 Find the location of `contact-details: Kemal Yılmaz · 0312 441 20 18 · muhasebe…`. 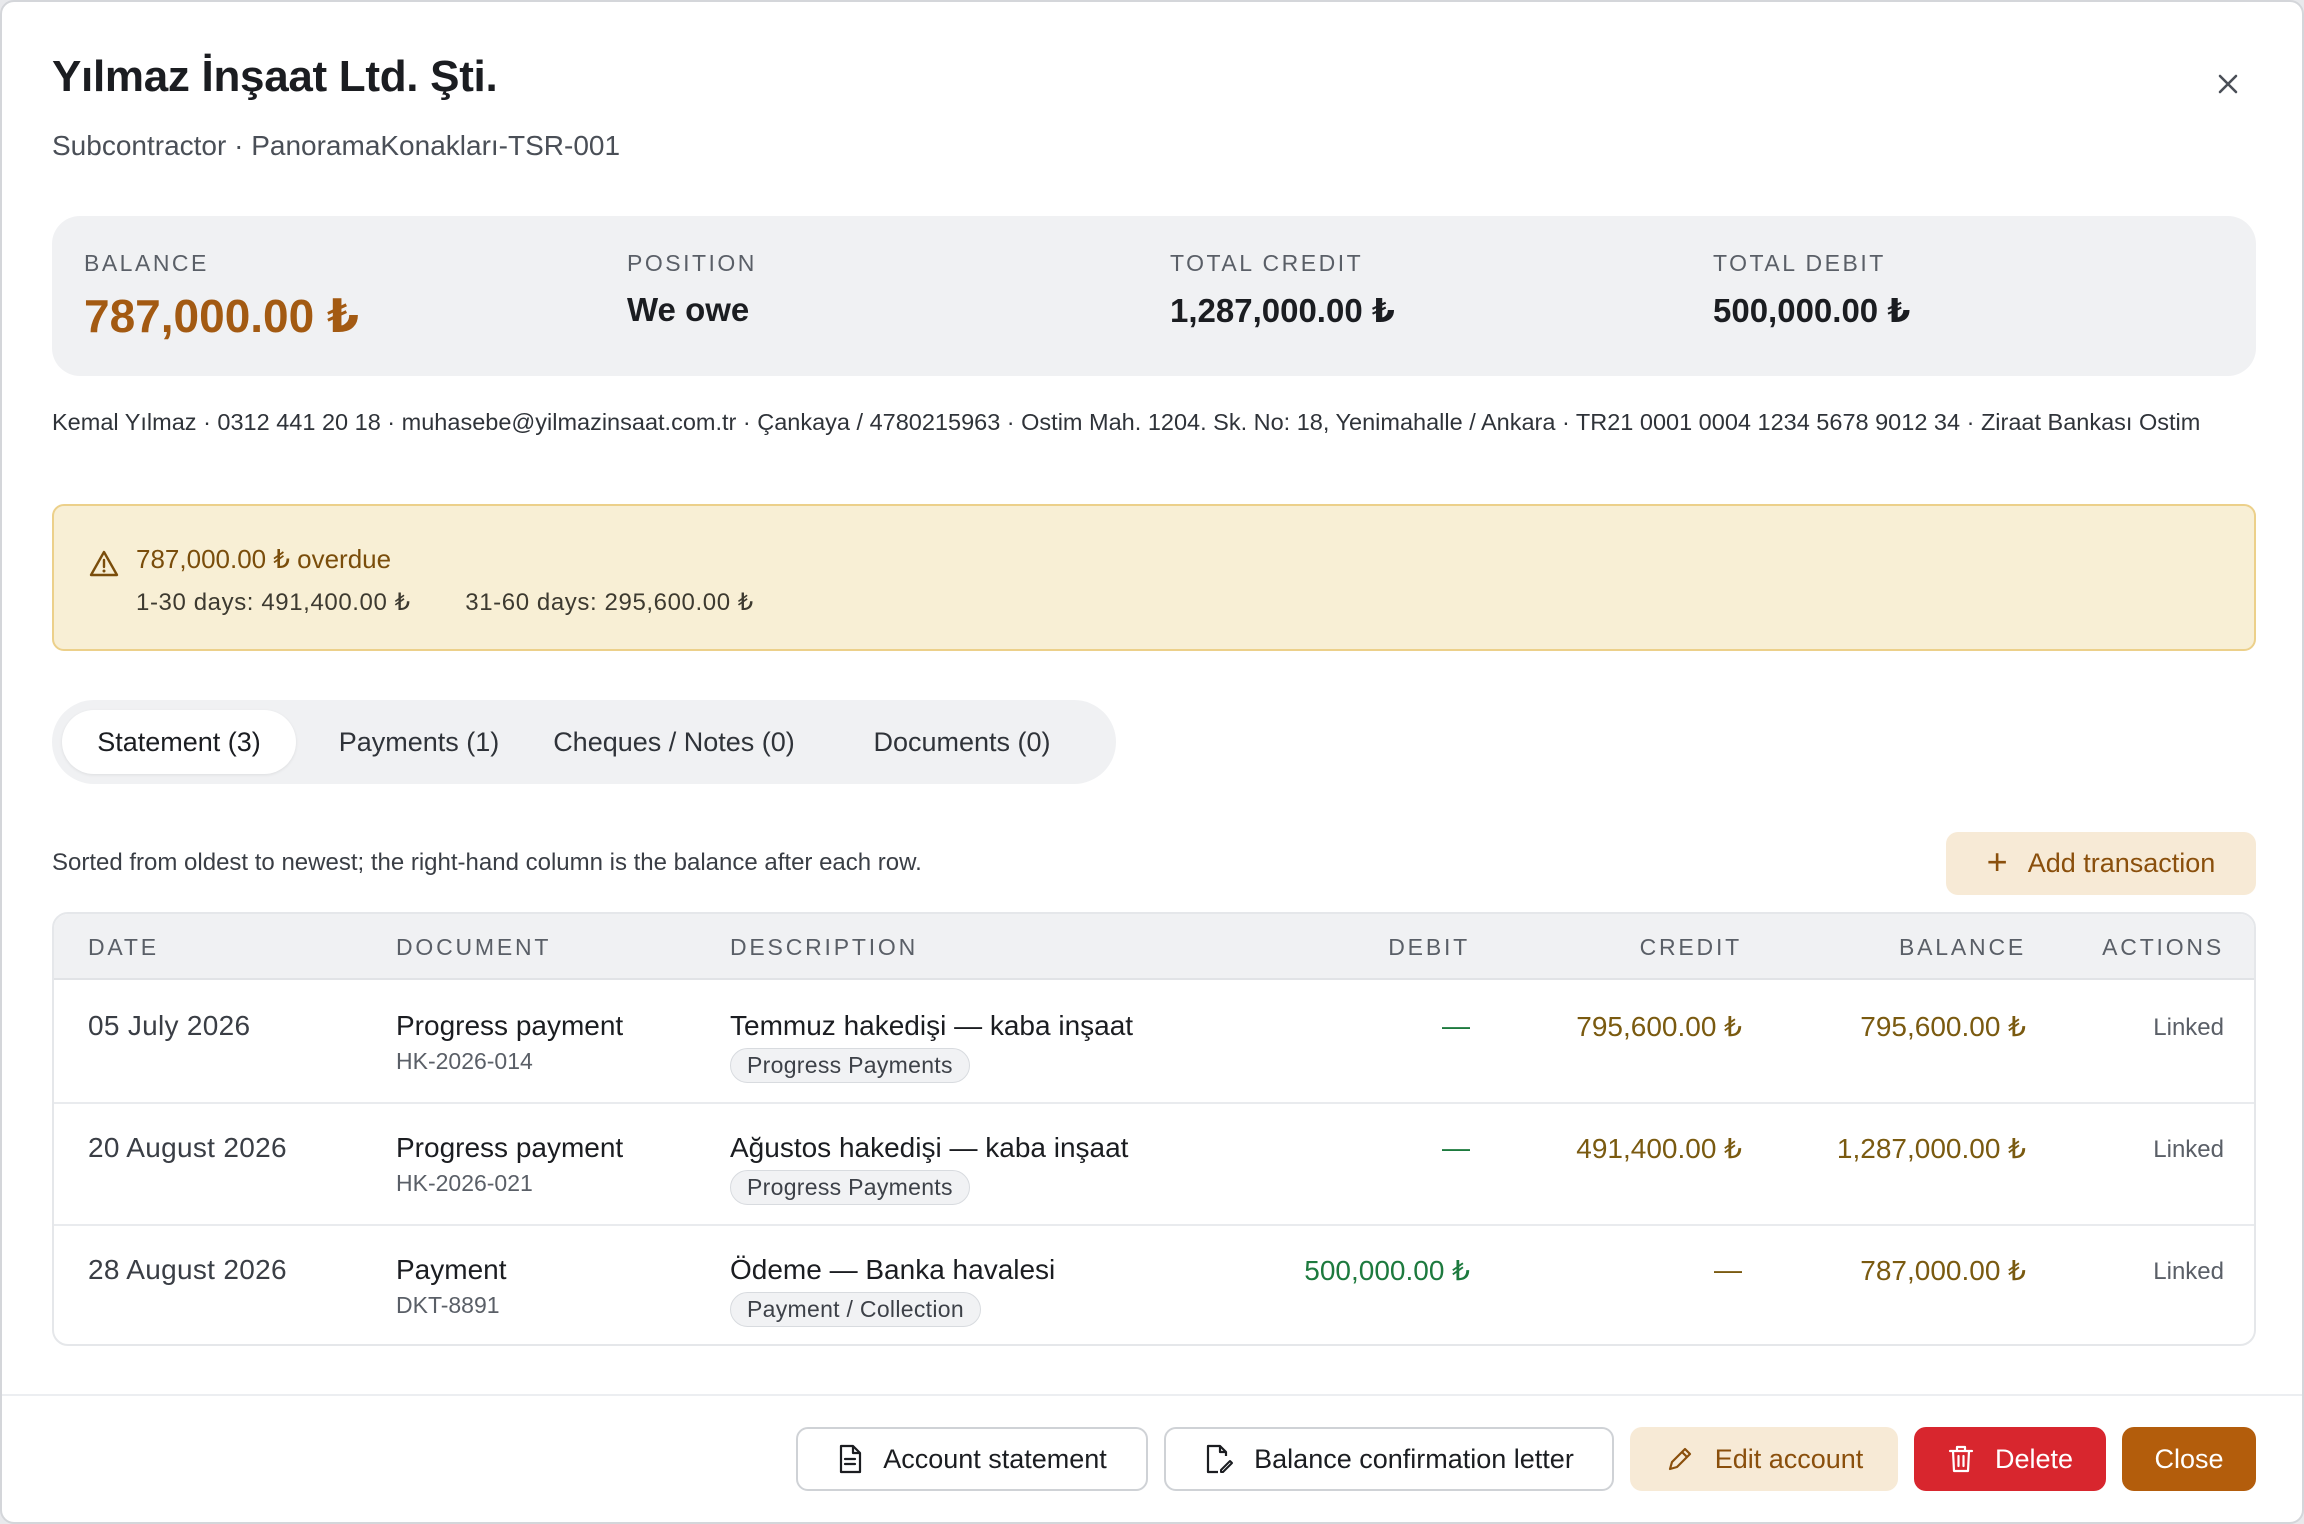

contact-details: Kemal Yılmaz · 0312 441 20 18 · muhasebe… is located at coordinates (1126, 422).